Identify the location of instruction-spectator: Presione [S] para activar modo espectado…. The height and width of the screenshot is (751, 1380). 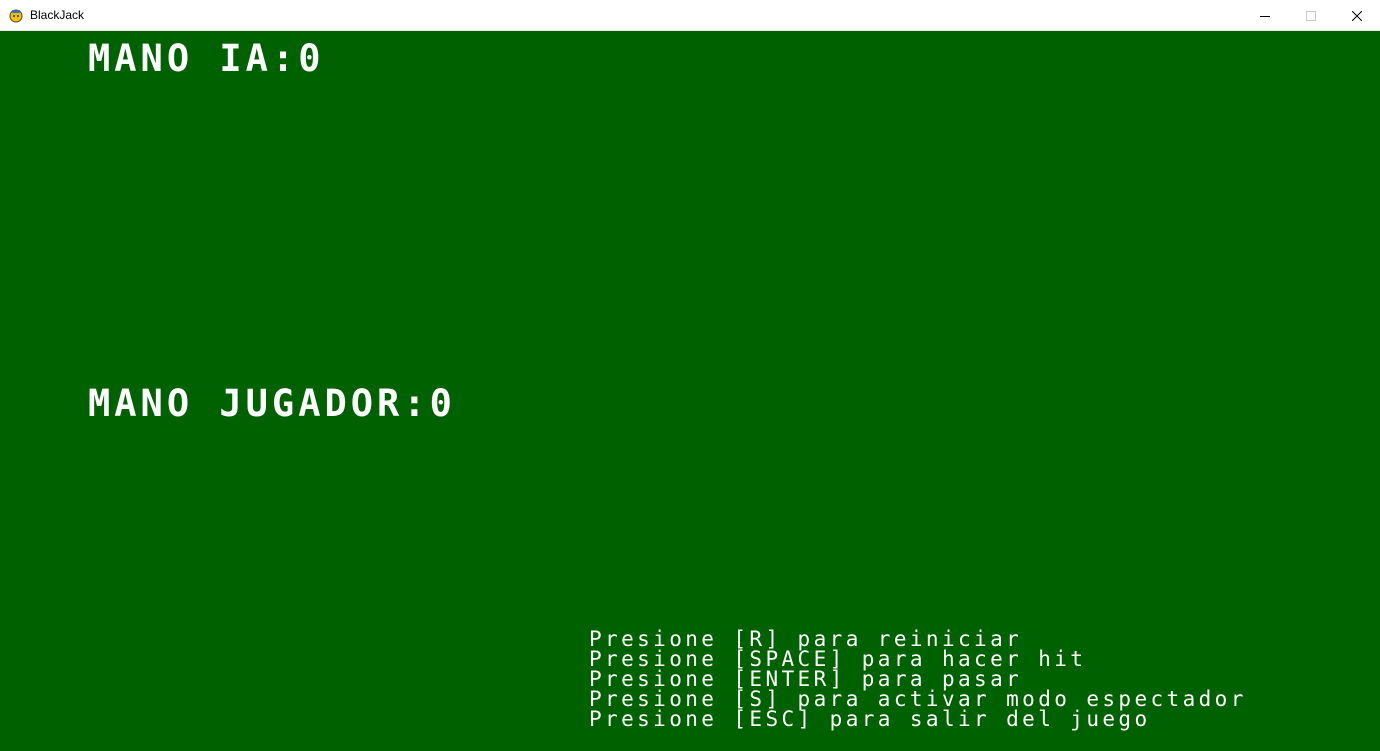
(918, 699).